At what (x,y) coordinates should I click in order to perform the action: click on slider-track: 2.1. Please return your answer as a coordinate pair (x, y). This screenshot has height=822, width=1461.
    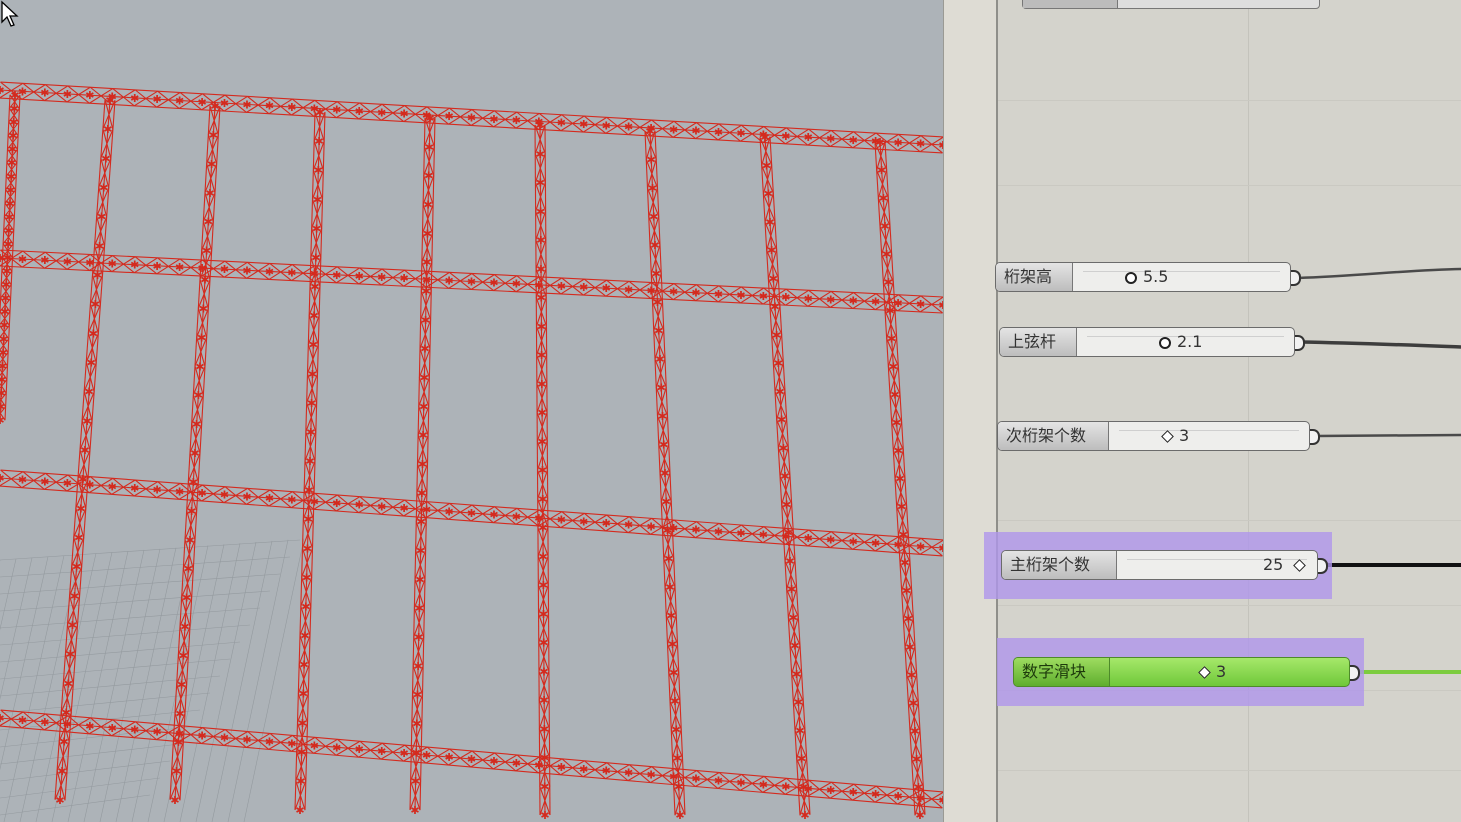
    Looking at the image, I should click on (1185, 342).